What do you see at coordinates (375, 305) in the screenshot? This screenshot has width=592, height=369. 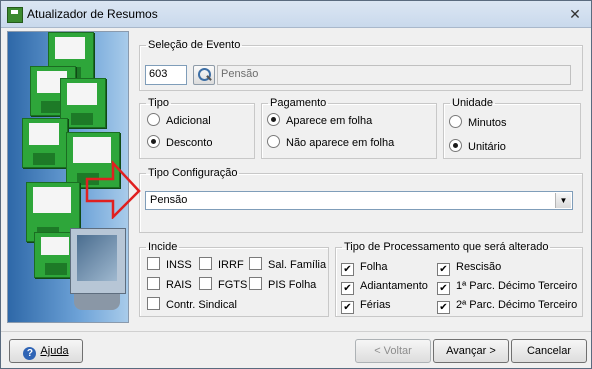 I see `checkbox-label: Férias` at bounding box center [375, 305].